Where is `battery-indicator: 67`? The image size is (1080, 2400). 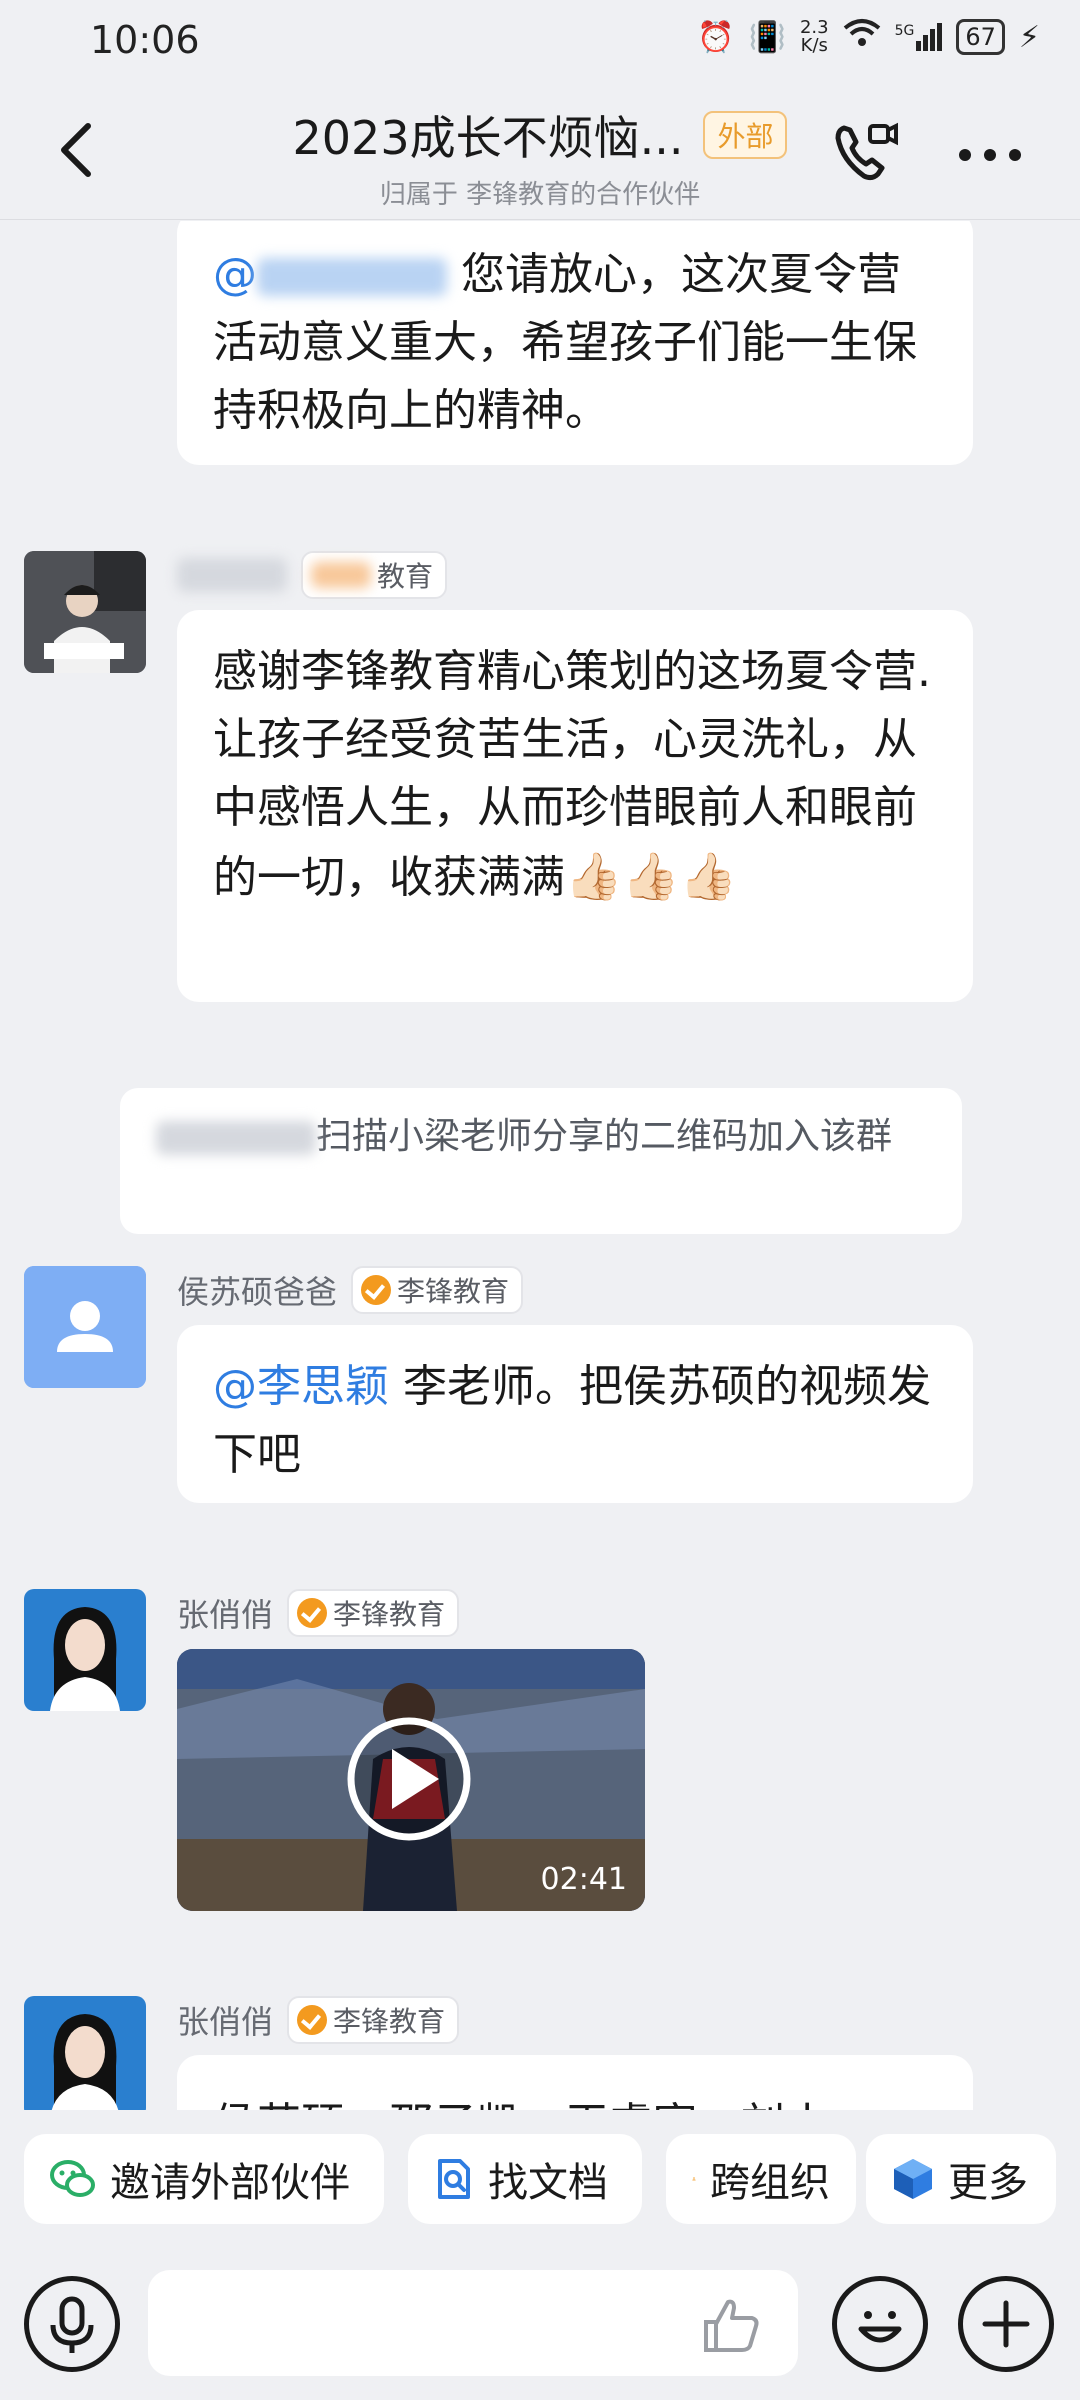
battery-indicator: 67 is located at coordinates (980, 37).